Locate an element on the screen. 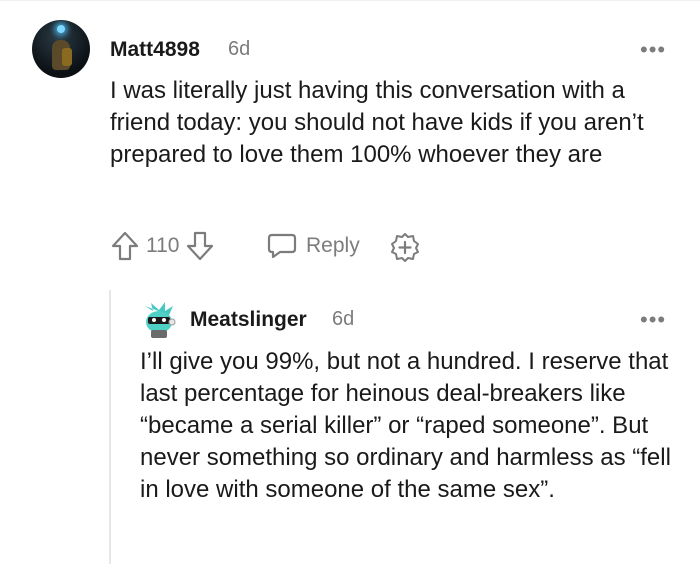 Image resolution: width=700 pixels, height=564 pixels. thread-line is located at coordinates (110, 427).